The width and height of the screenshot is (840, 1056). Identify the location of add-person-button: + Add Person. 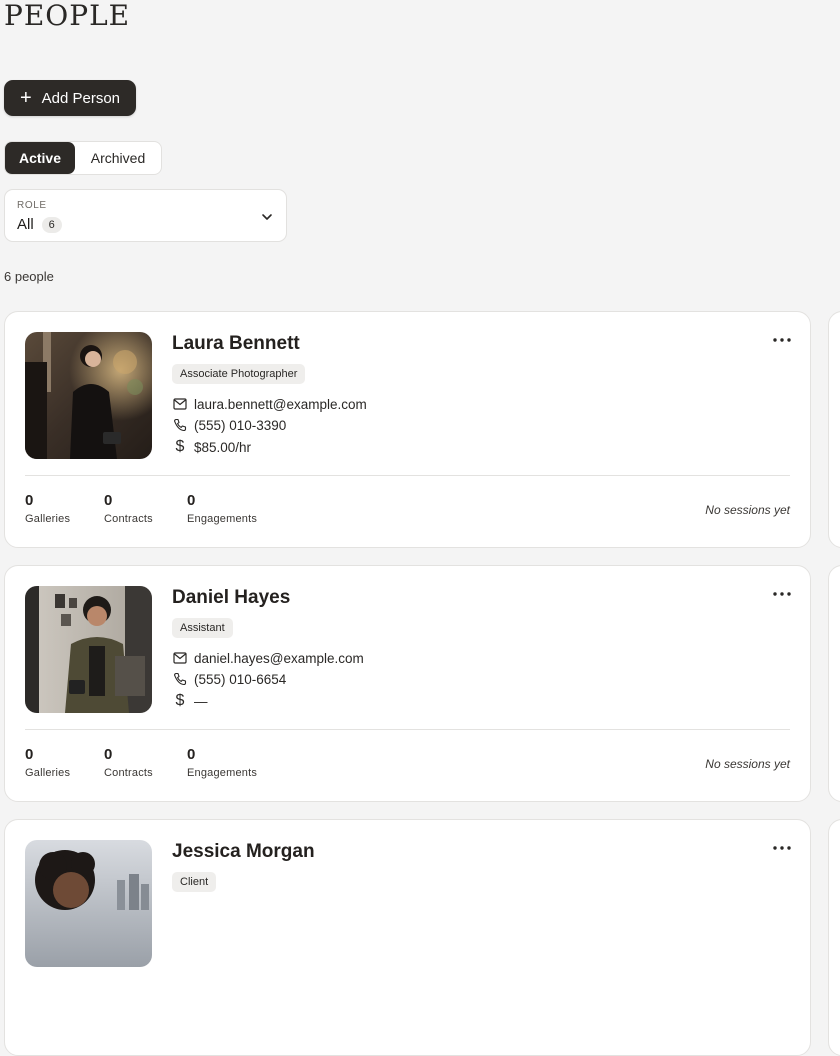
(70, 98).